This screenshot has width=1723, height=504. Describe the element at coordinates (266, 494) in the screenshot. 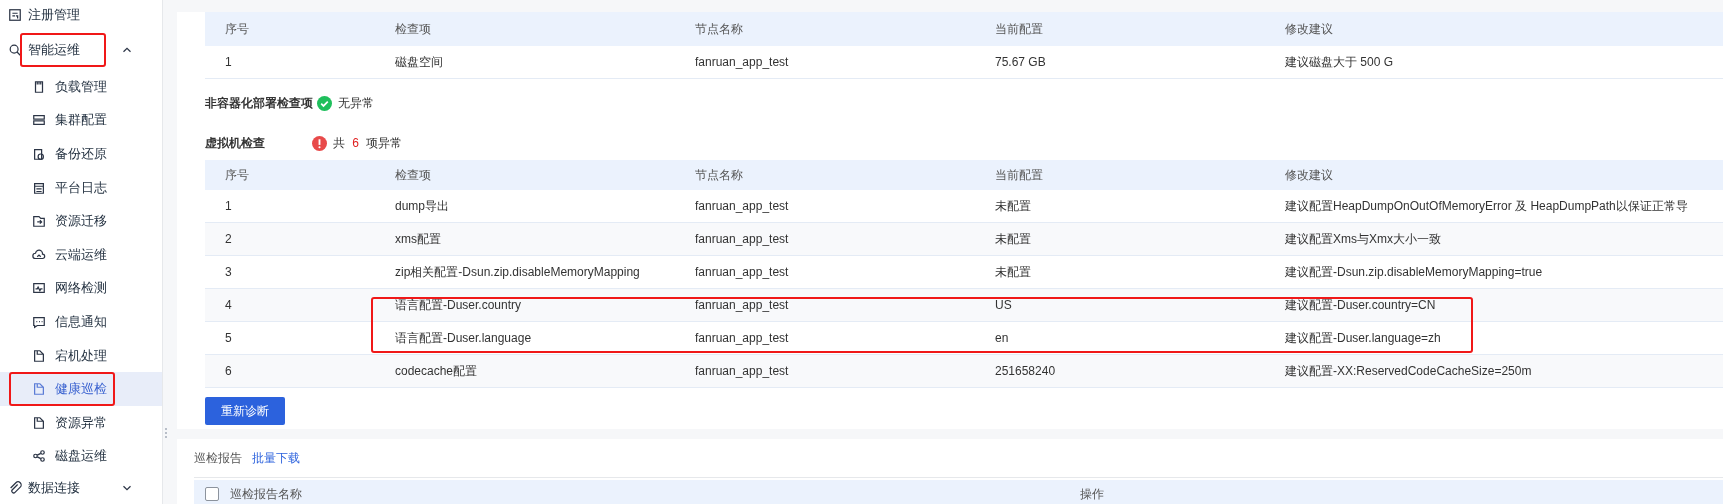

I see `column-header: 巡检报告名称` at that location.